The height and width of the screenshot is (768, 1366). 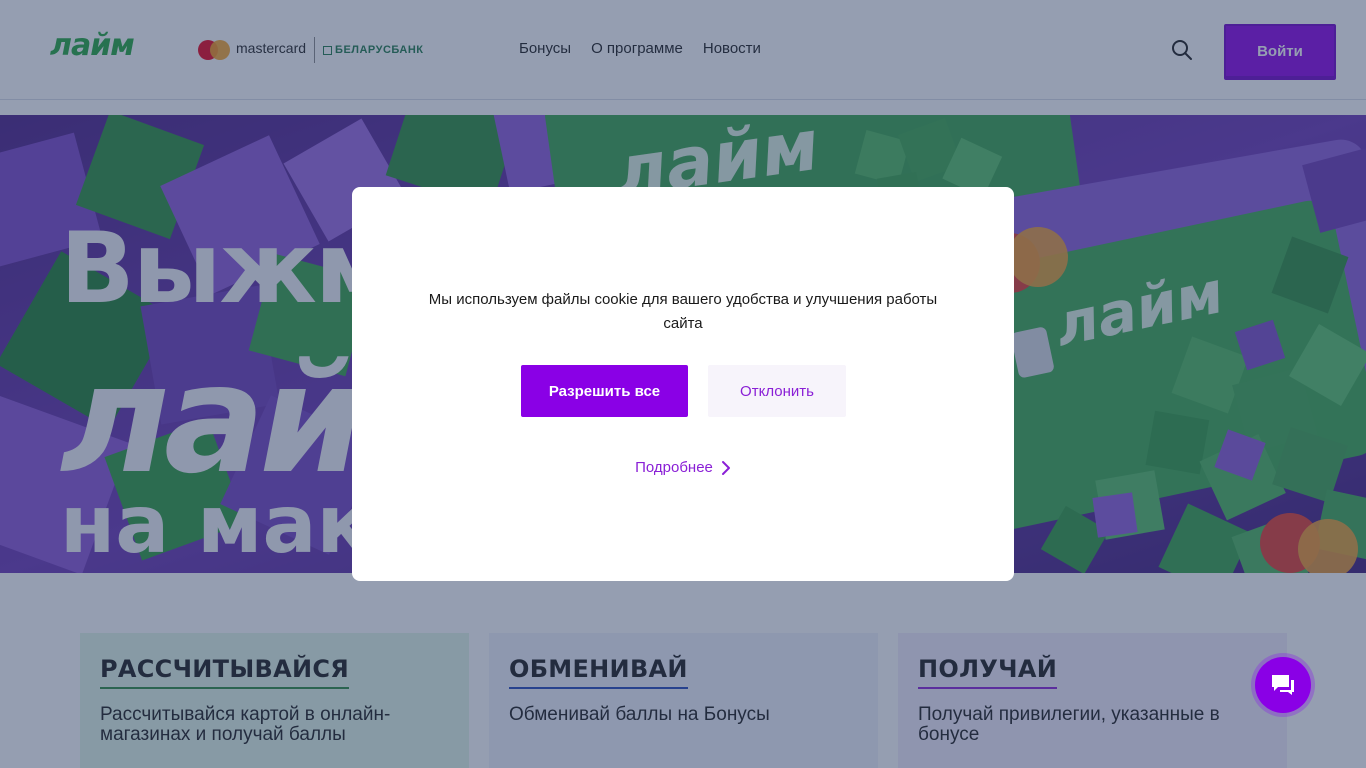 I want to click on chat-icon, so click(x=1283, y=685).